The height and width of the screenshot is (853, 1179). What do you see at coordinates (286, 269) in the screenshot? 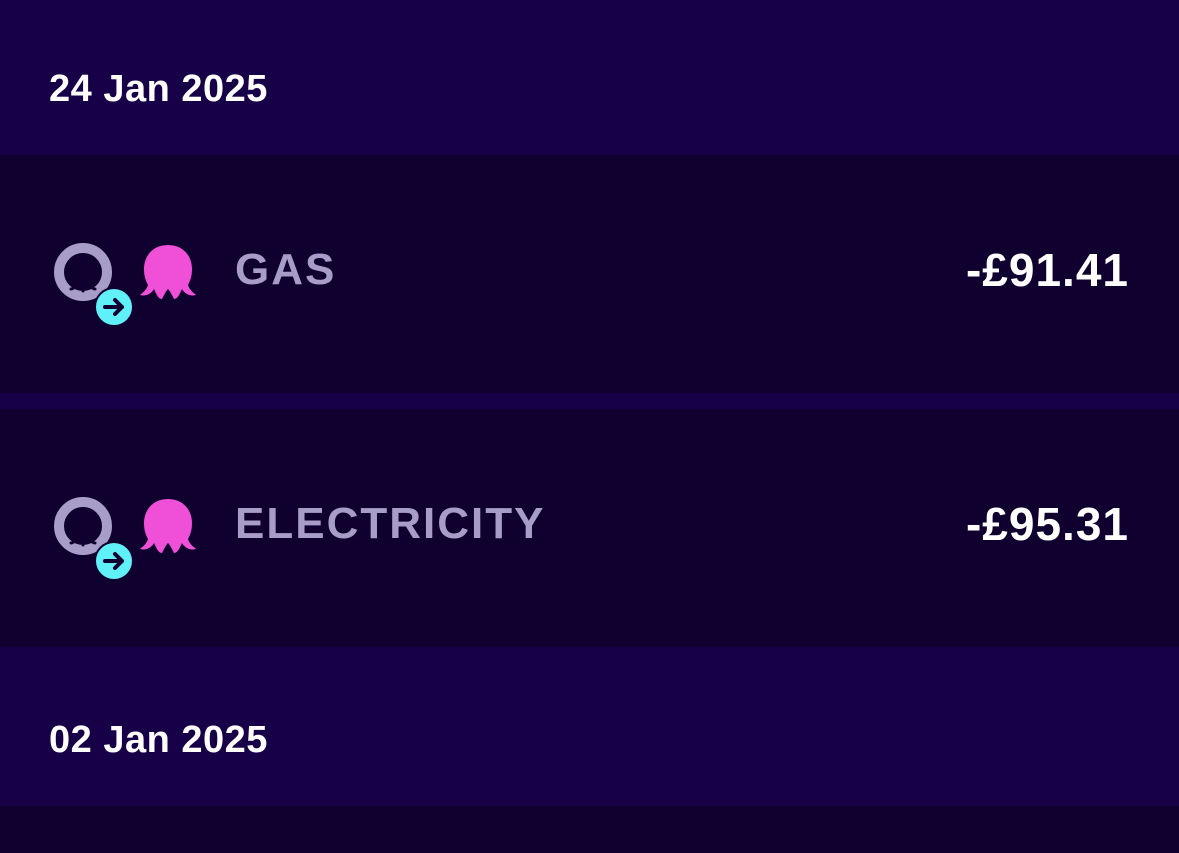
I see `transaction-label: GAS` at bounding box center [286, 269].